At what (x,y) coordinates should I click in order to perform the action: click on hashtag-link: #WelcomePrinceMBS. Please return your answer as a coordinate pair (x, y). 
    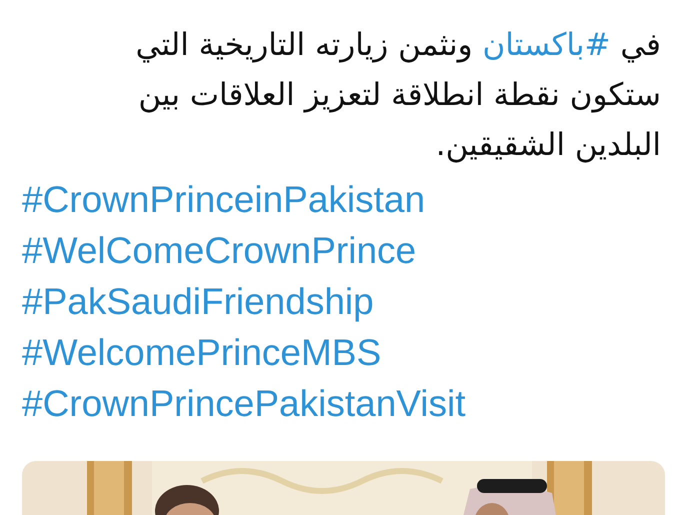
    Looking at the image, I should click on (202, 352).